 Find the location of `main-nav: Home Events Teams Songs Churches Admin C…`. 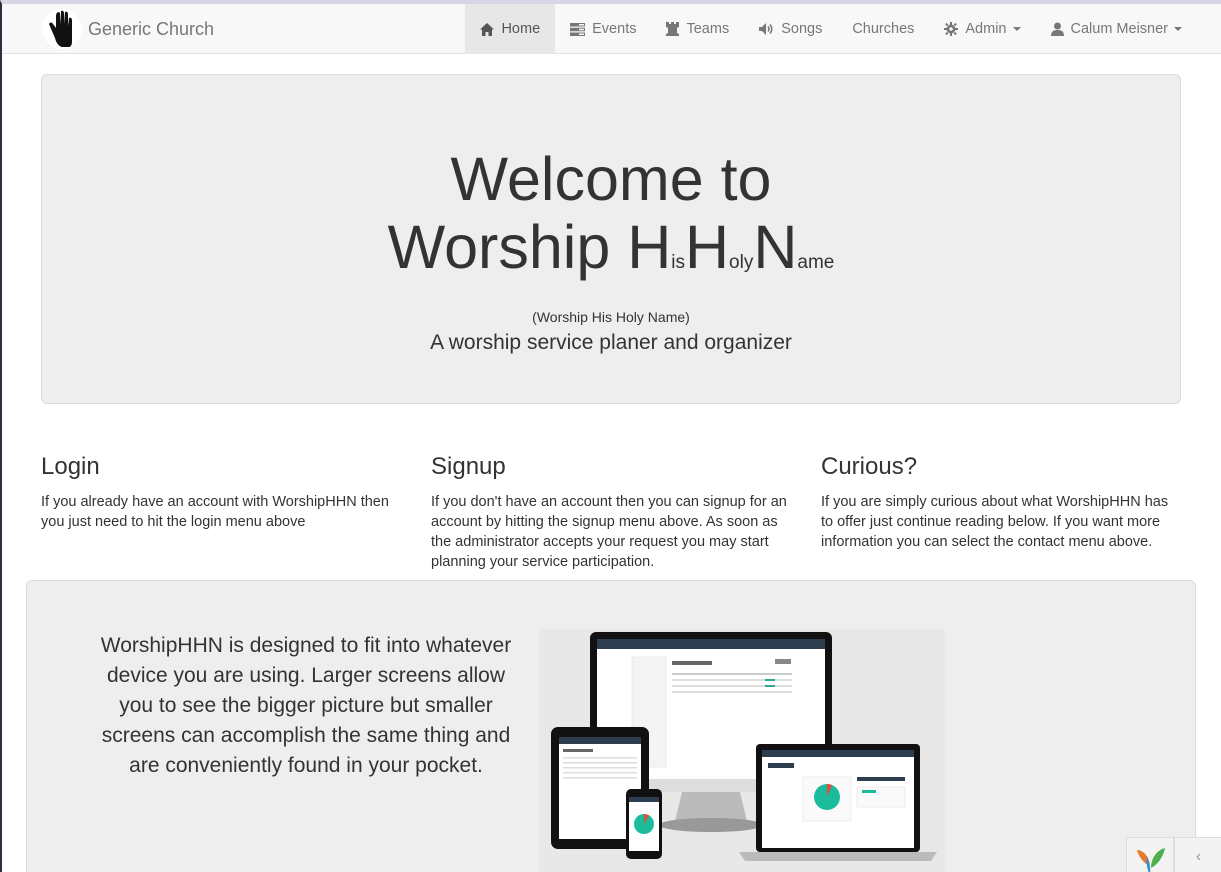

main-nav: Home Events Teams Songs Churches Admin C… is located at coordinates (831, 29).